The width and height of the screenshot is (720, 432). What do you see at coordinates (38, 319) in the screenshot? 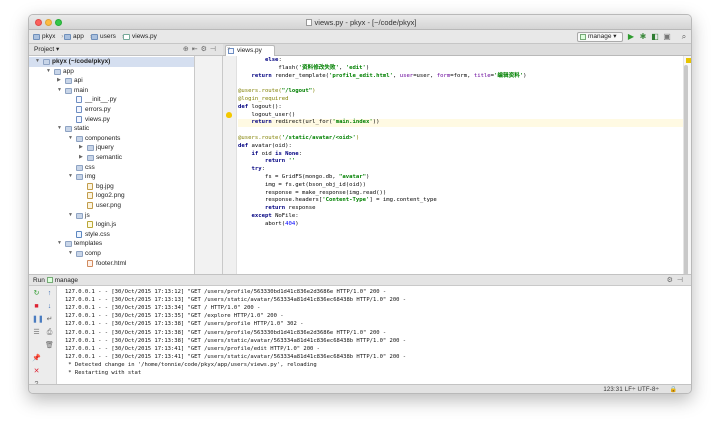
I see `pause-icon: ❚❚` at bounding box center [38, 319].